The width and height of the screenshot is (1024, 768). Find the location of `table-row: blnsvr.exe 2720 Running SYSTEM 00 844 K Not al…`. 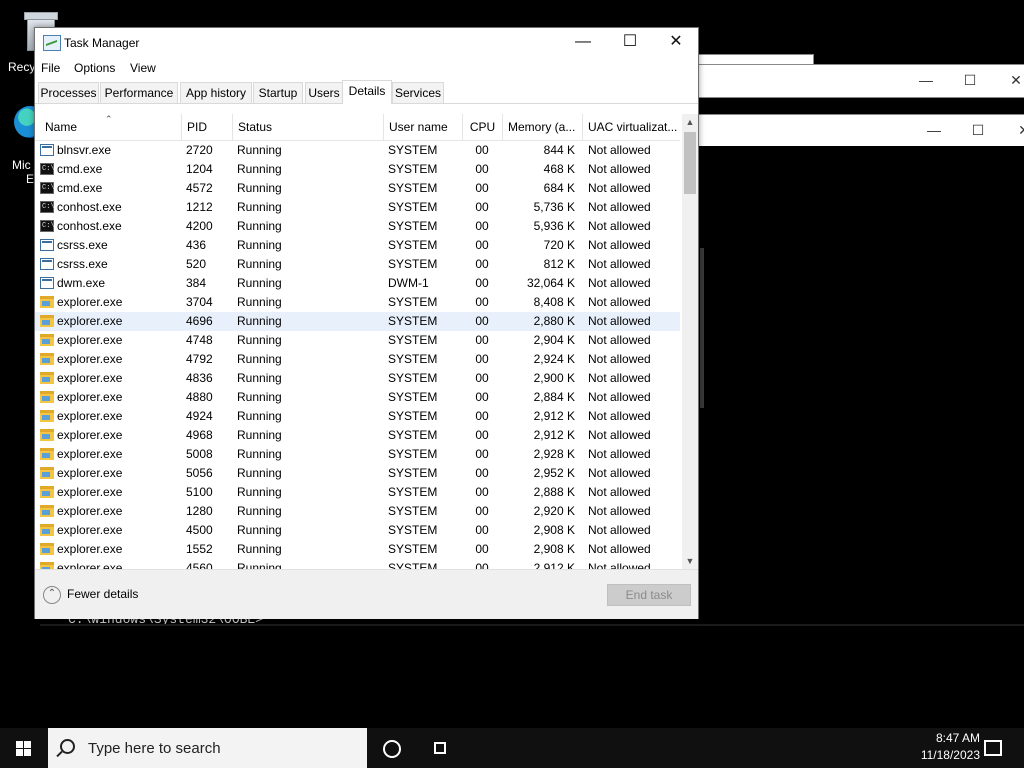

table-row: blnsvr.exe 2720 Running SYSTEM 00 844 K Not al… is located at coordinates (357, 150).